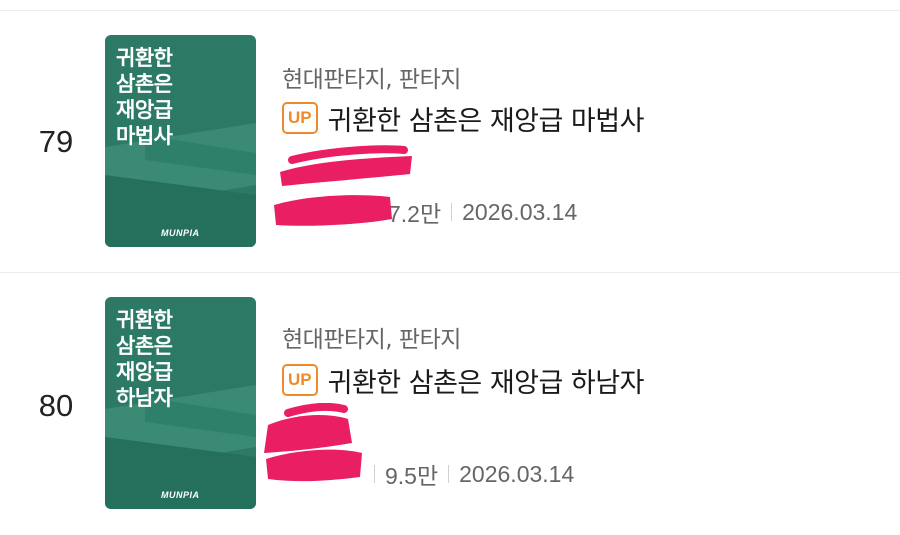 The image size is (900, 535). Describe the element at coordinates (144, 359) in the screenshot. I see `cover-title: 귀환한 삼촌은 재앙급 하남자` at that location.